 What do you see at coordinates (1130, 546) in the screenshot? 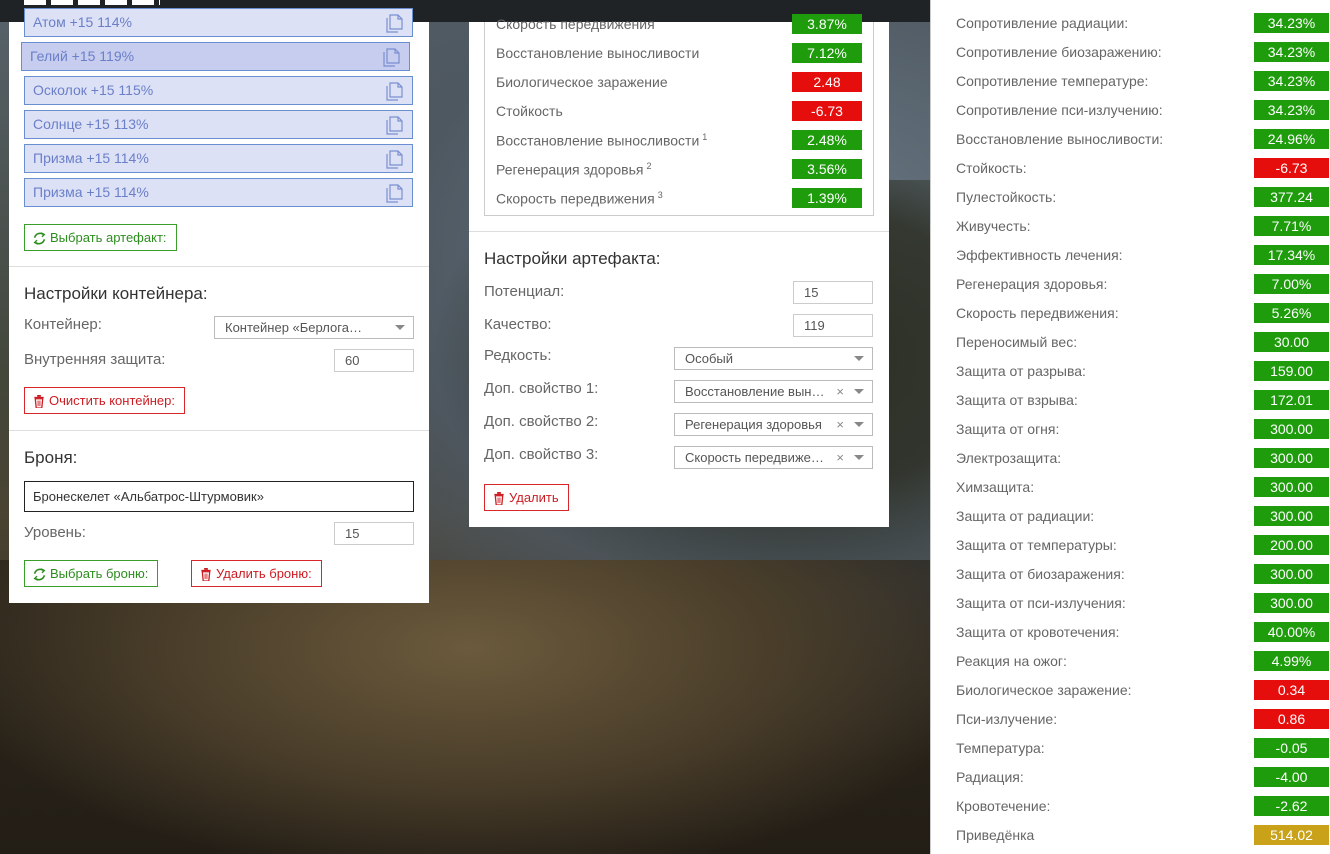
I see `total-stat-row: Защита от температуры: 200.00` at bounding box center [1130, 546].